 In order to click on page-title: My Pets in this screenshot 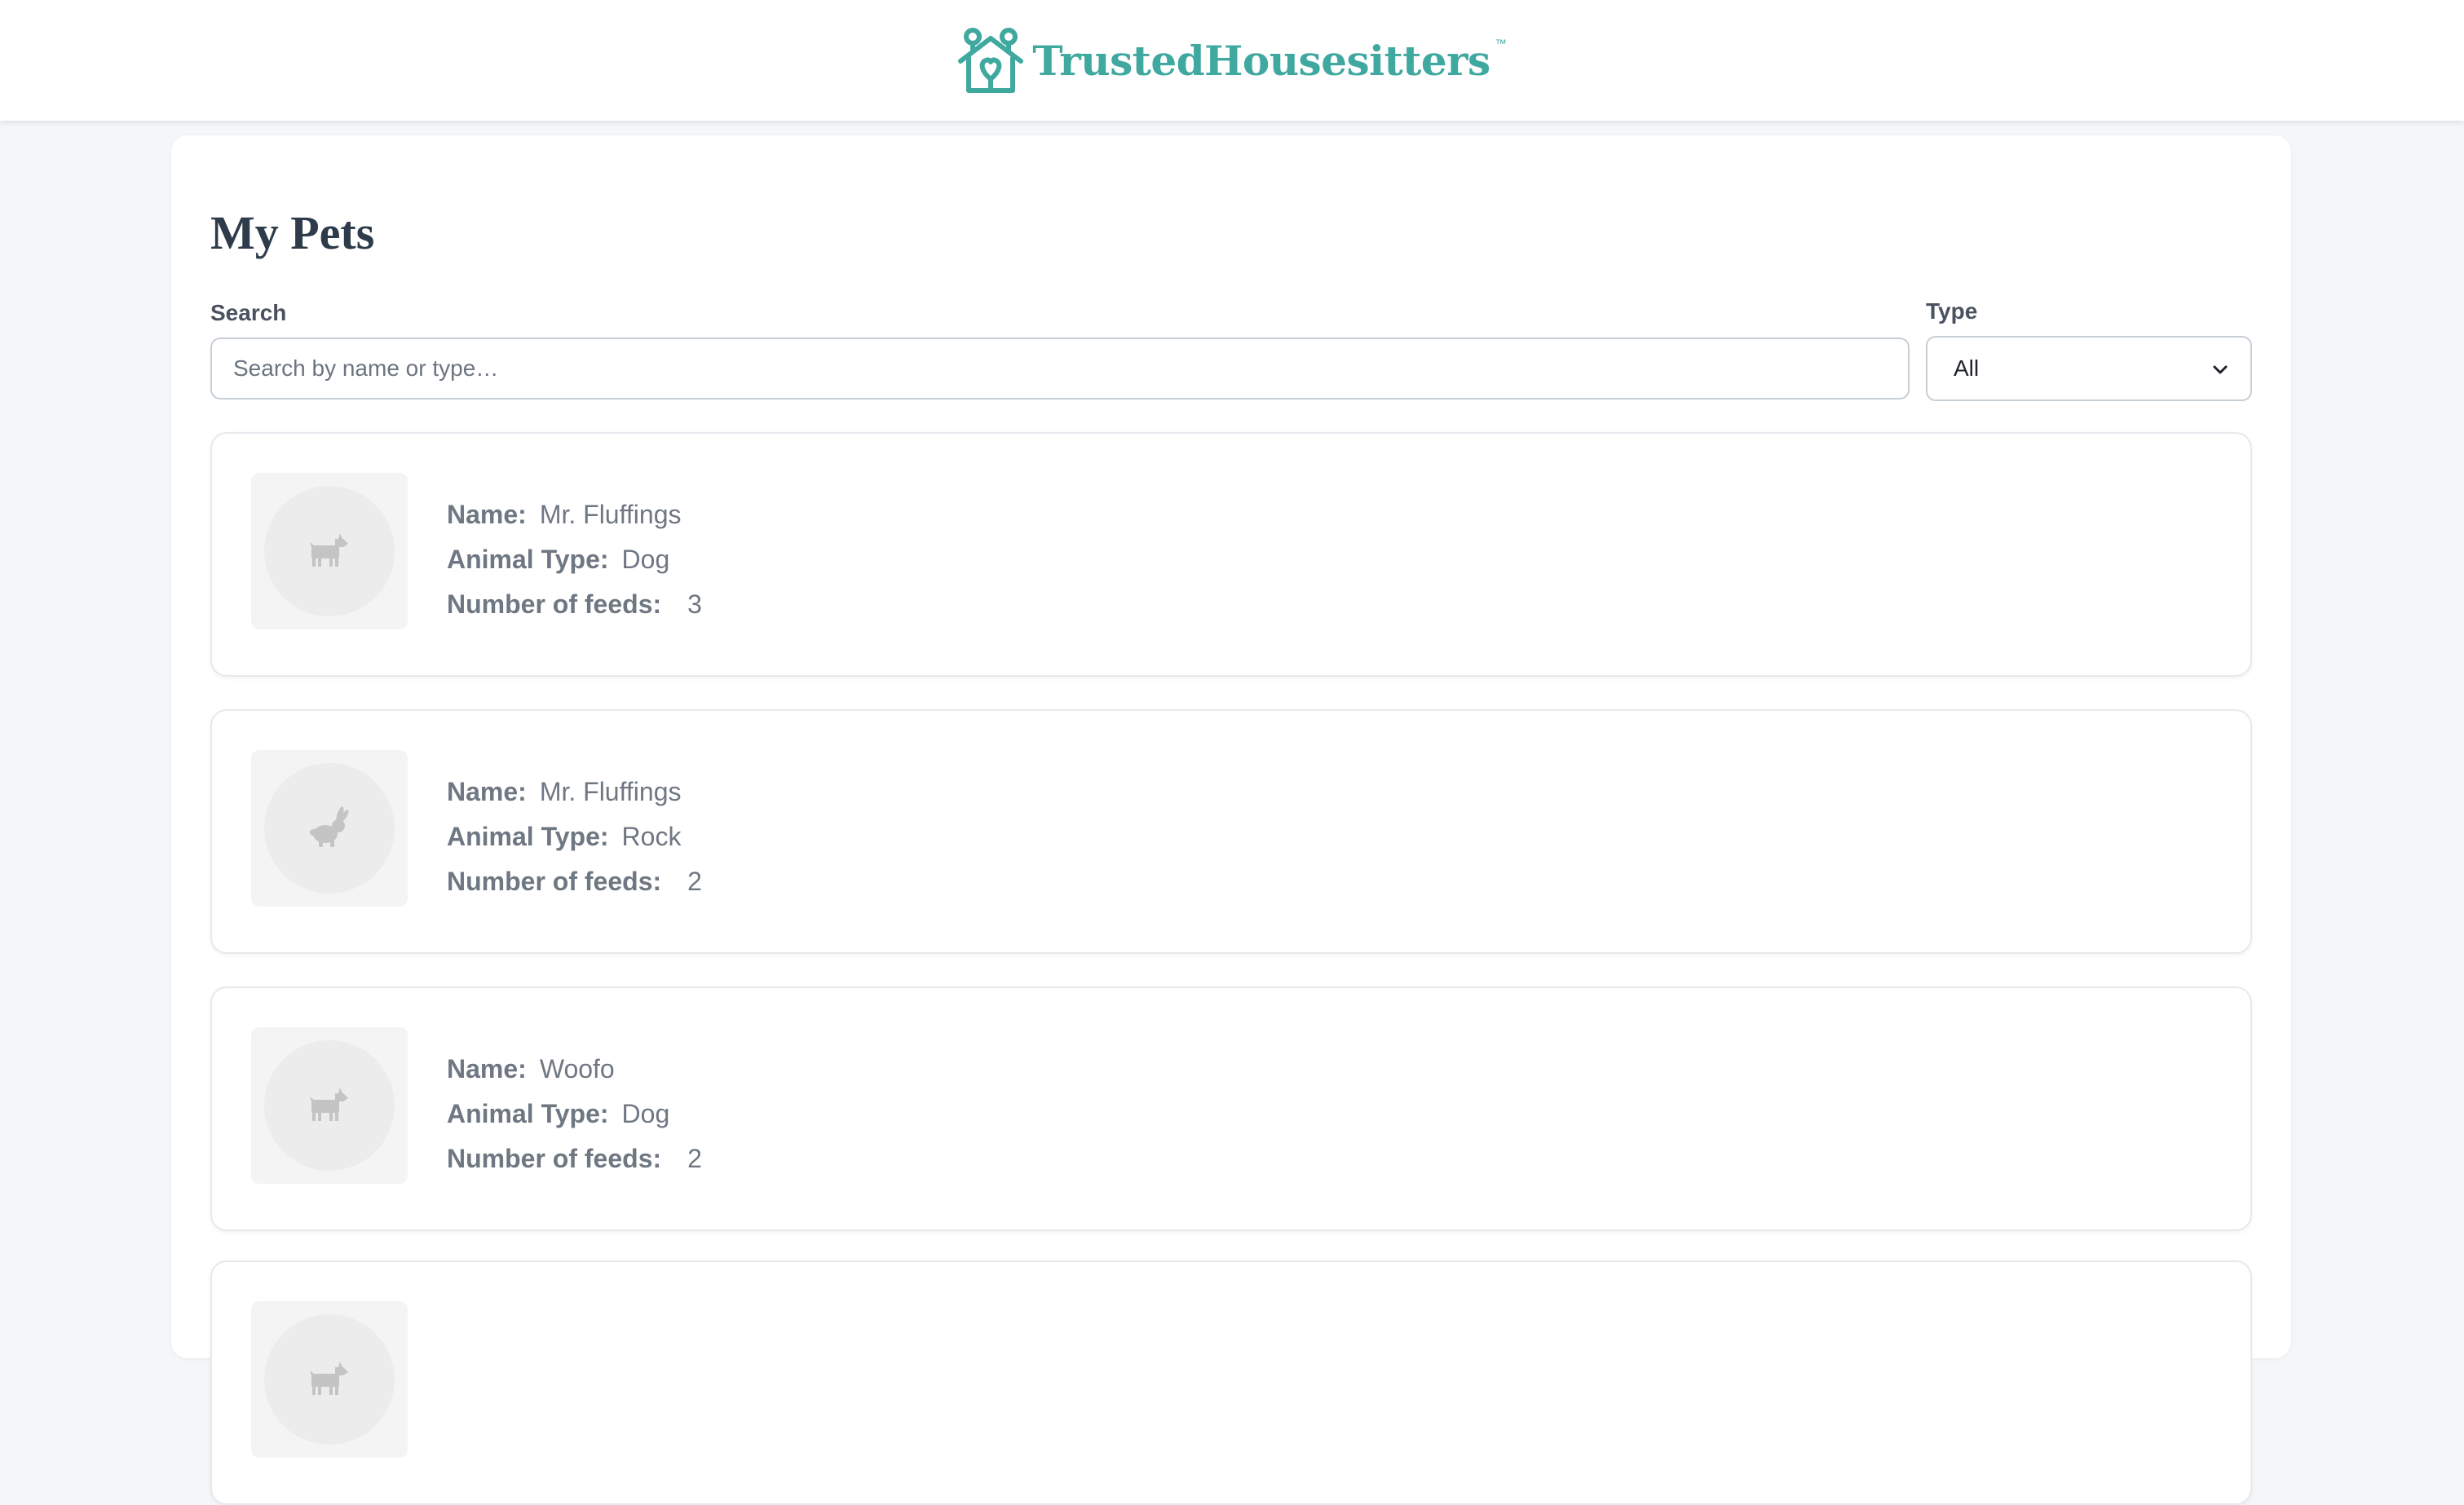, I will do `click(292, 232)`.